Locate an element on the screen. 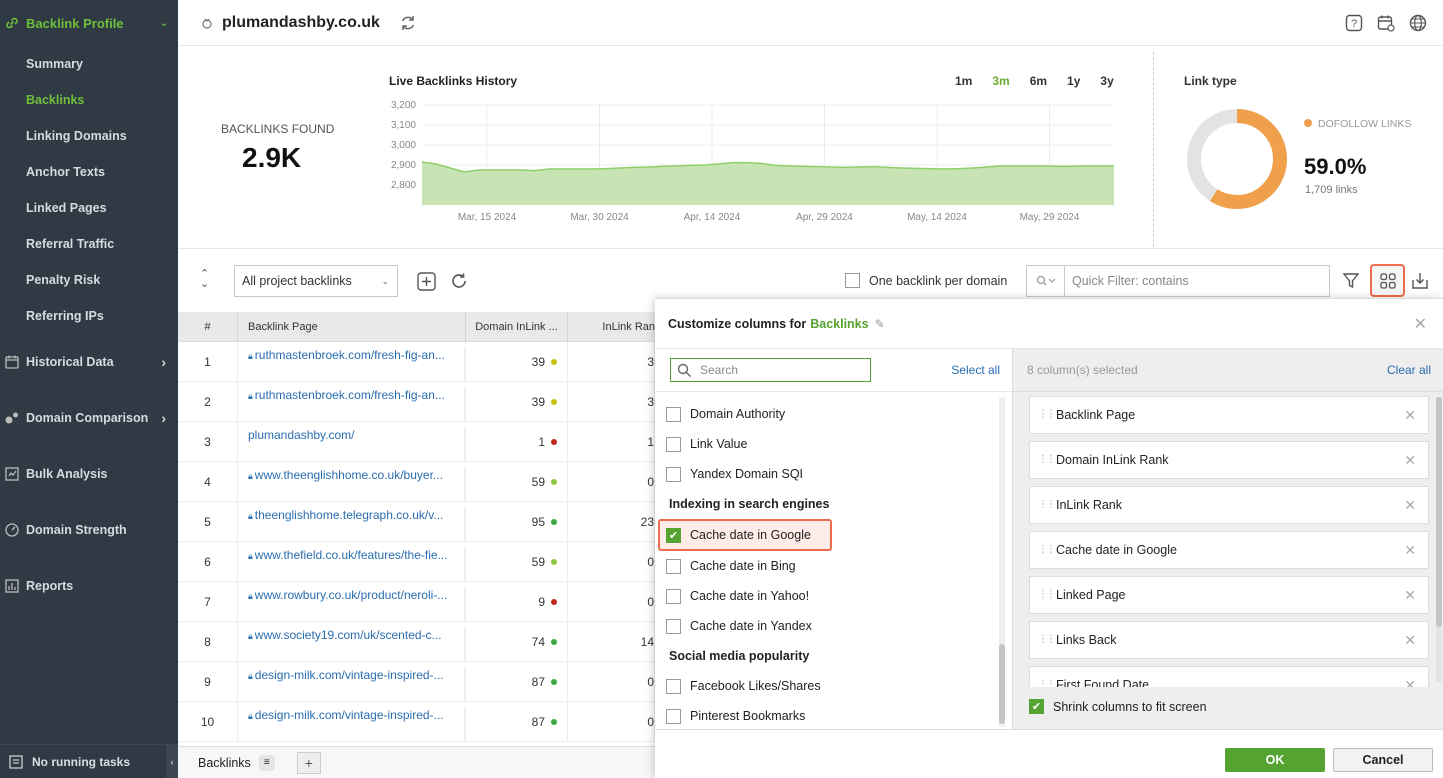 This screenshot has height=778, width=1443. options-scroll-thumb is located at coordinates (1002, 684).